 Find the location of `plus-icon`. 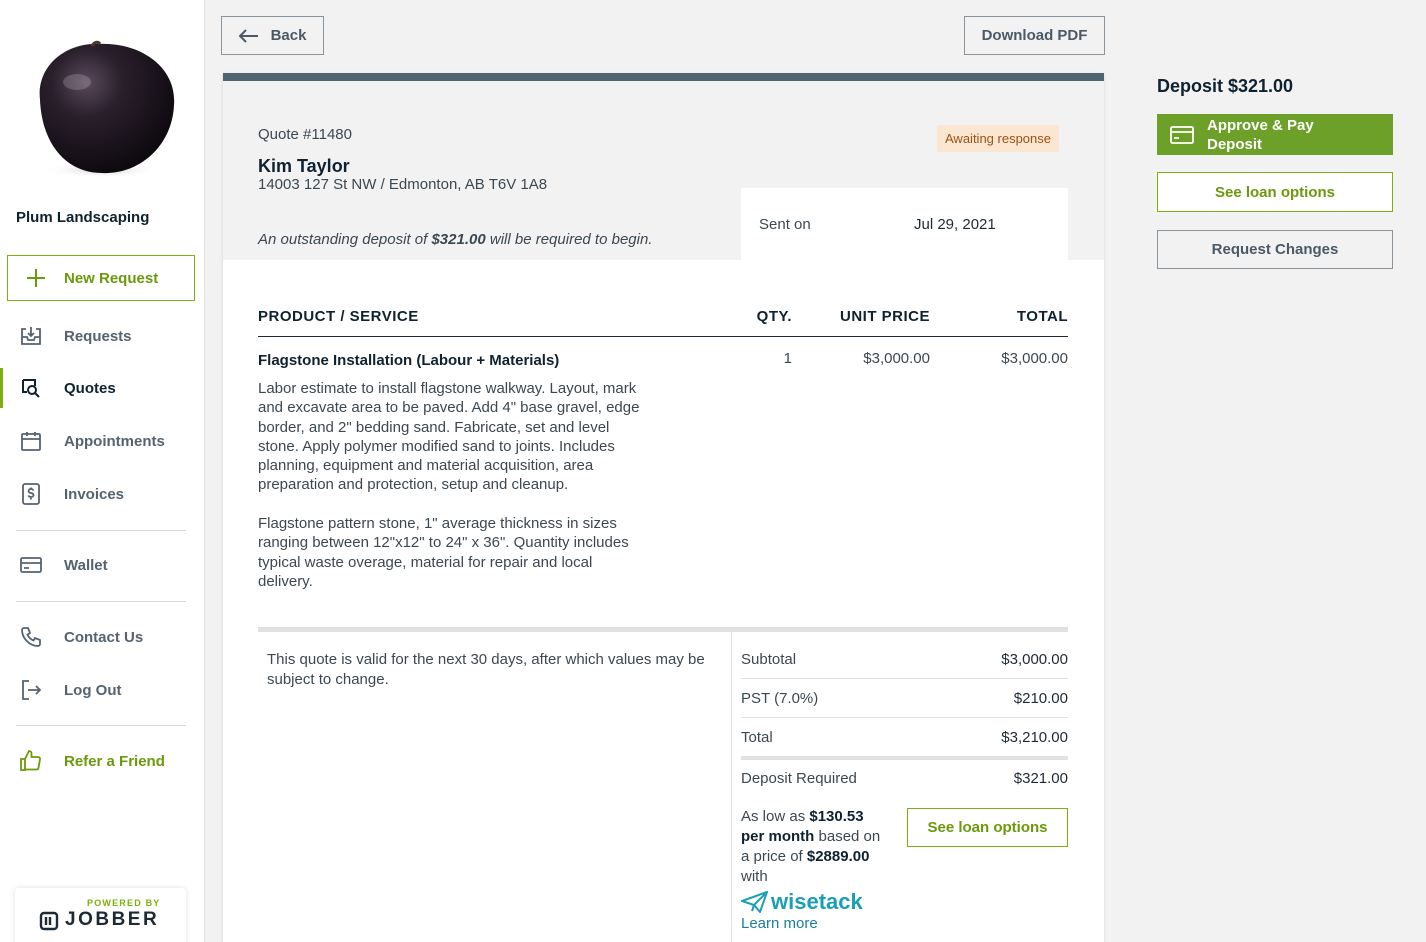

plus-icon is located at coordinates (36, 278).